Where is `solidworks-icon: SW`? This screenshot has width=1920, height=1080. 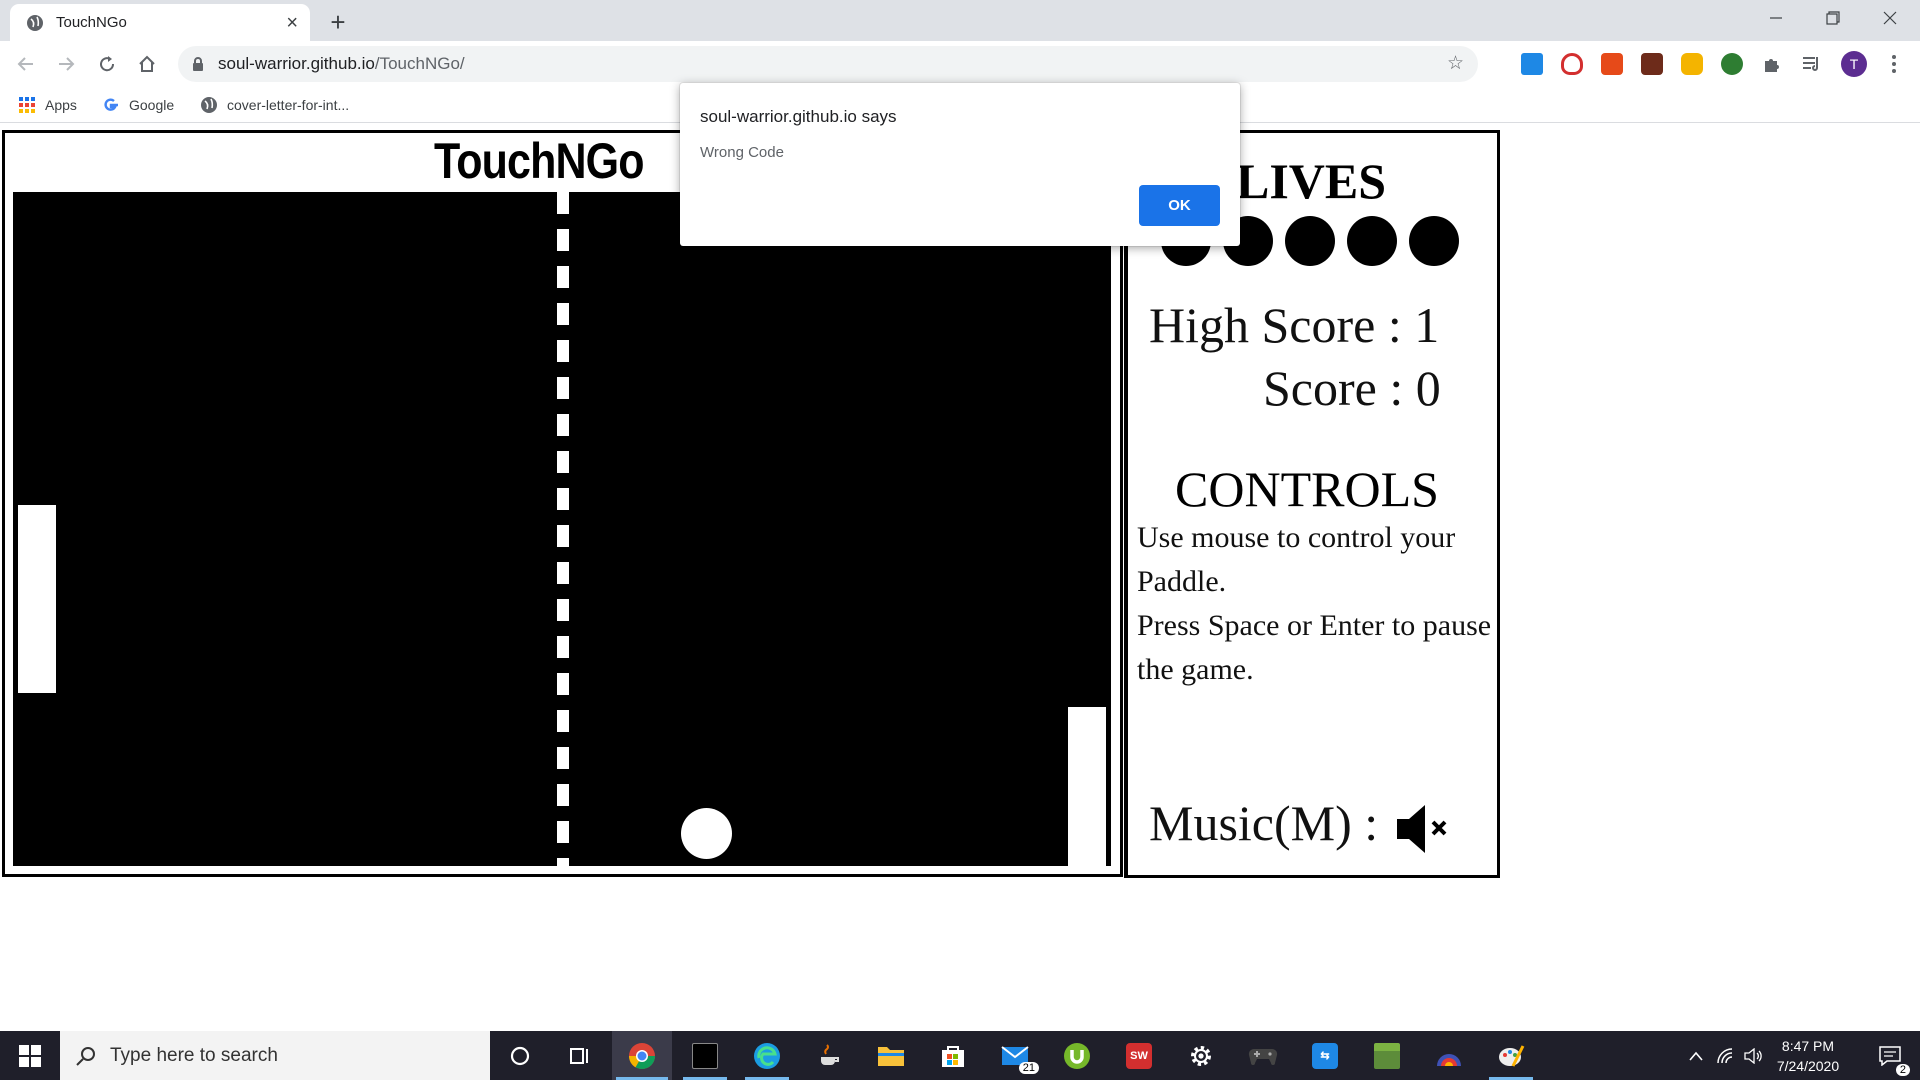 solidworks-icon: SW is located at coordinates (1139, 1055).